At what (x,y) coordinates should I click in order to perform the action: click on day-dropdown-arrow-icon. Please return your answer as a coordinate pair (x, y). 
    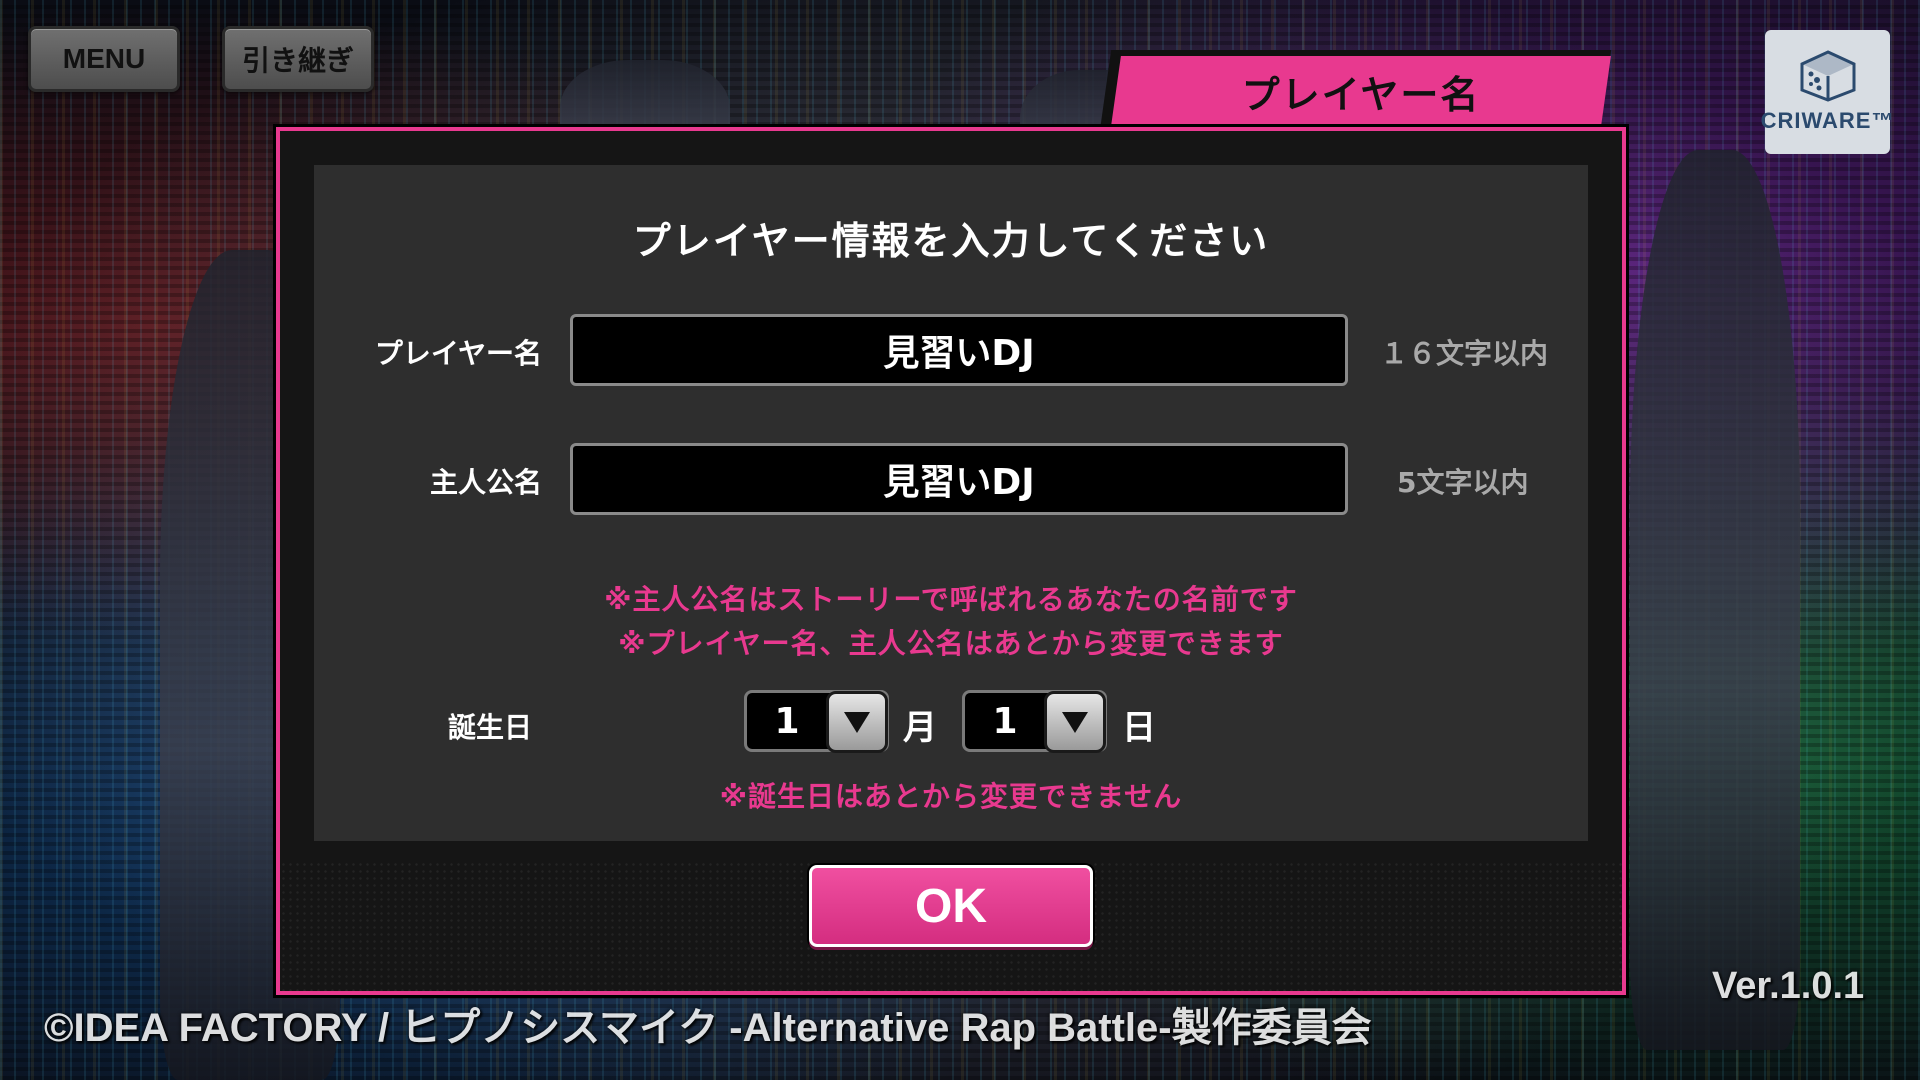
    Looking at the image, I should click on (1075, 722).